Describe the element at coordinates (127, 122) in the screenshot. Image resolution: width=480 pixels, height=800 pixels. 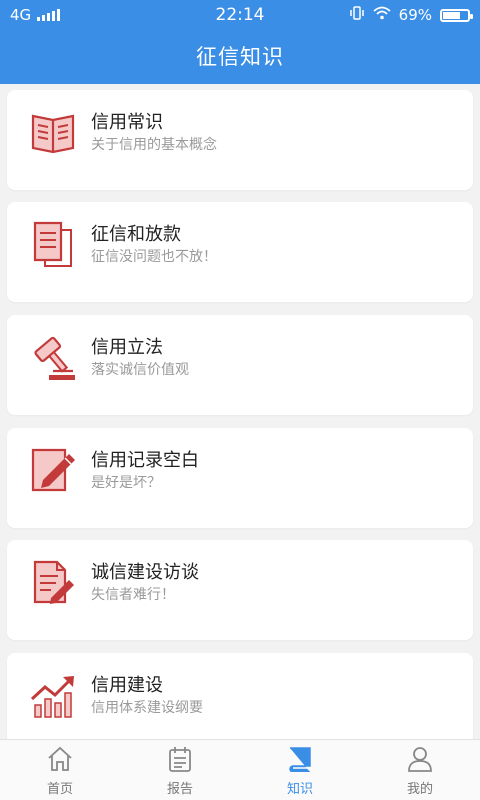
I see `item-title: 信用常识` at that location.